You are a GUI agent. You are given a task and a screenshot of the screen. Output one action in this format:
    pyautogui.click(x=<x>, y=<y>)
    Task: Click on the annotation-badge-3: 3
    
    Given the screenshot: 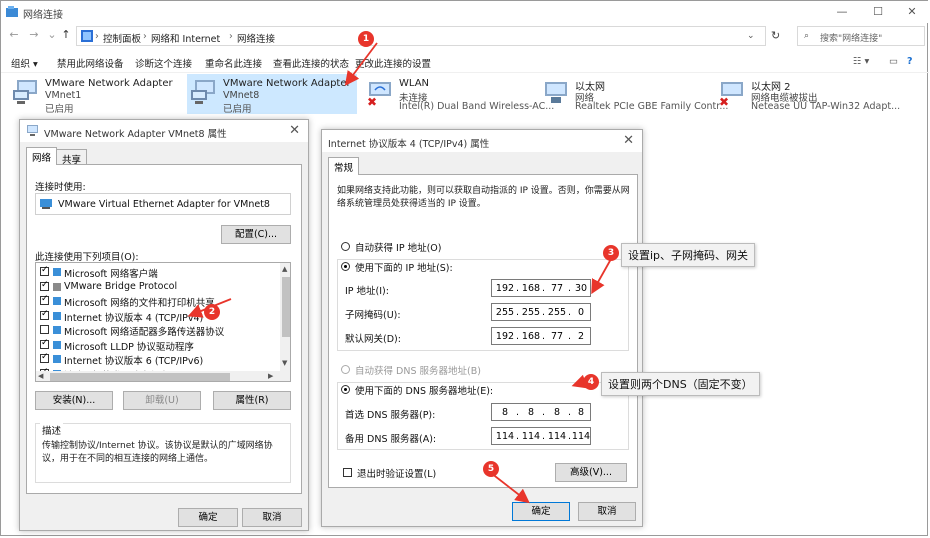 What is the action you would take?
    pyautogui.click(x=611, y=253)
    